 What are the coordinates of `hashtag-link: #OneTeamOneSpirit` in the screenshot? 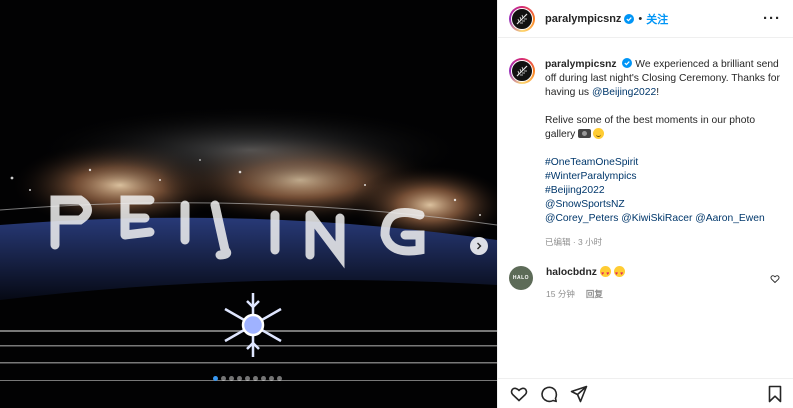 It's located at (591, 162).